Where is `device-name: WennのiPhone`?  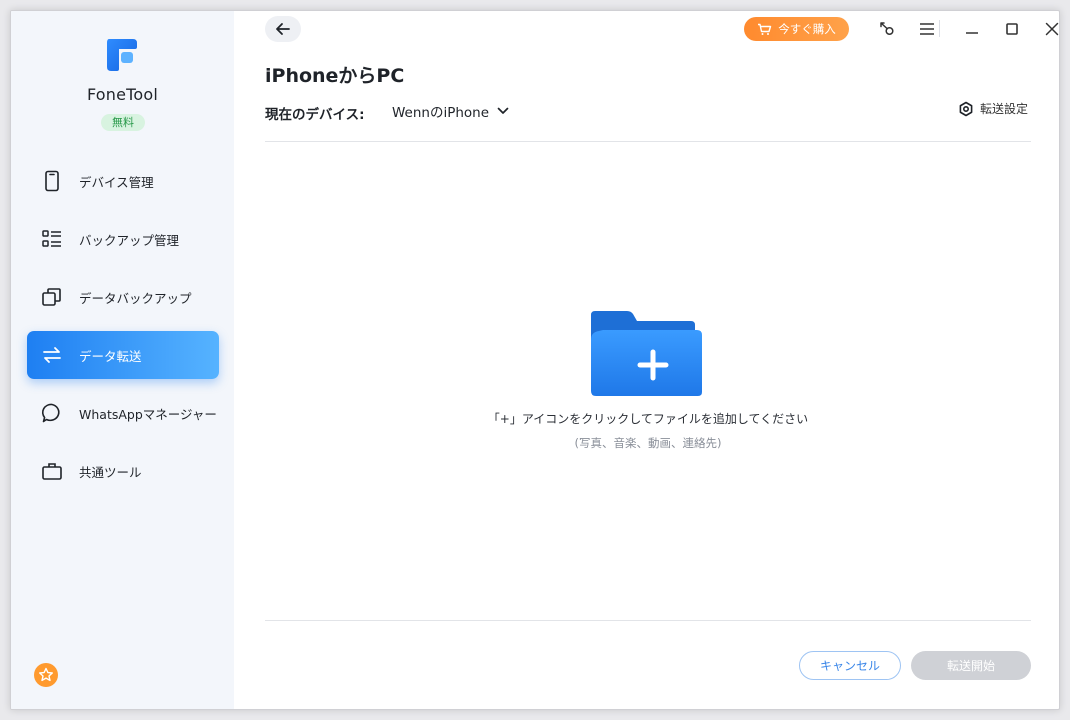 device-name: WennのiPhone is located at coordinates (441, 113).